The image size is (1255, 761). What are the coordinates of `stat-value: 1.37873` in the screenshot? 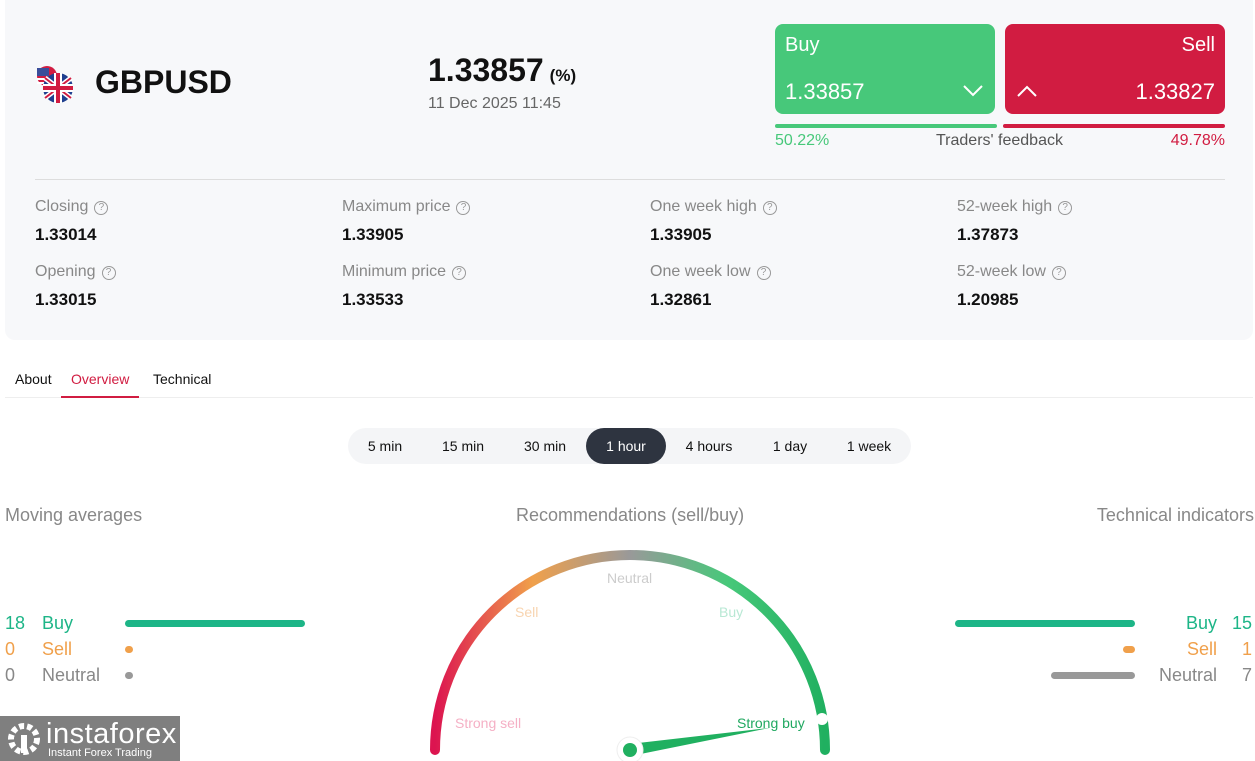 It's located at (988, 234).